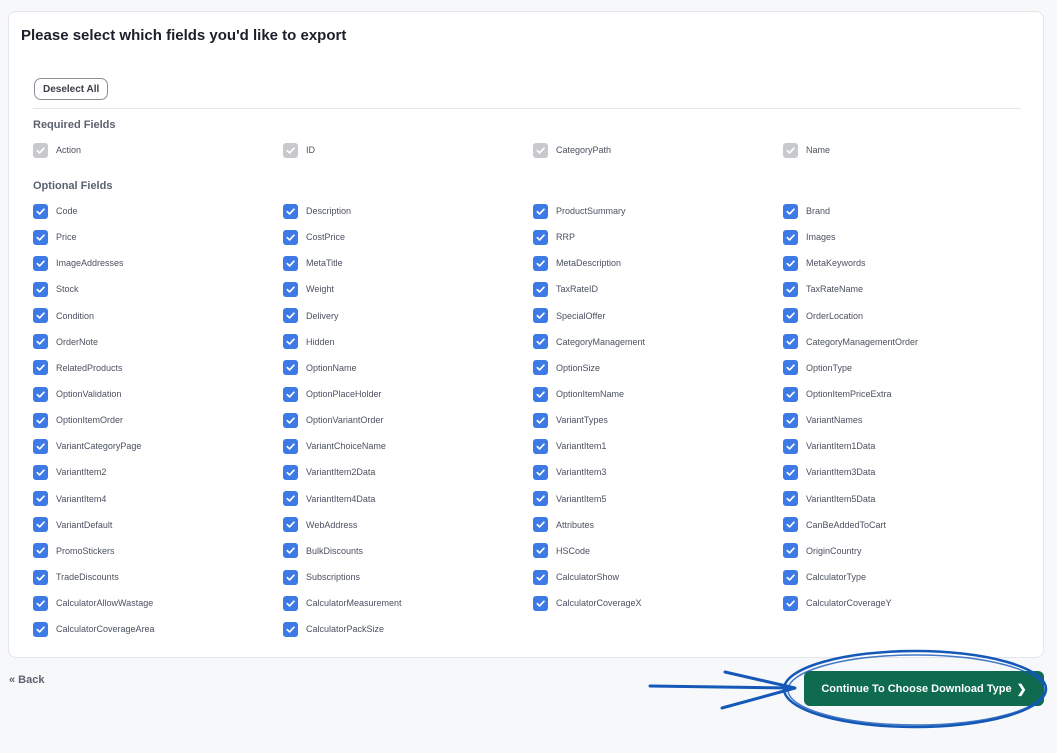  Describe the element at coordinates (658, 499) in the screenshot. I see `field-variantitem5-option: VariantItem5` at that location.